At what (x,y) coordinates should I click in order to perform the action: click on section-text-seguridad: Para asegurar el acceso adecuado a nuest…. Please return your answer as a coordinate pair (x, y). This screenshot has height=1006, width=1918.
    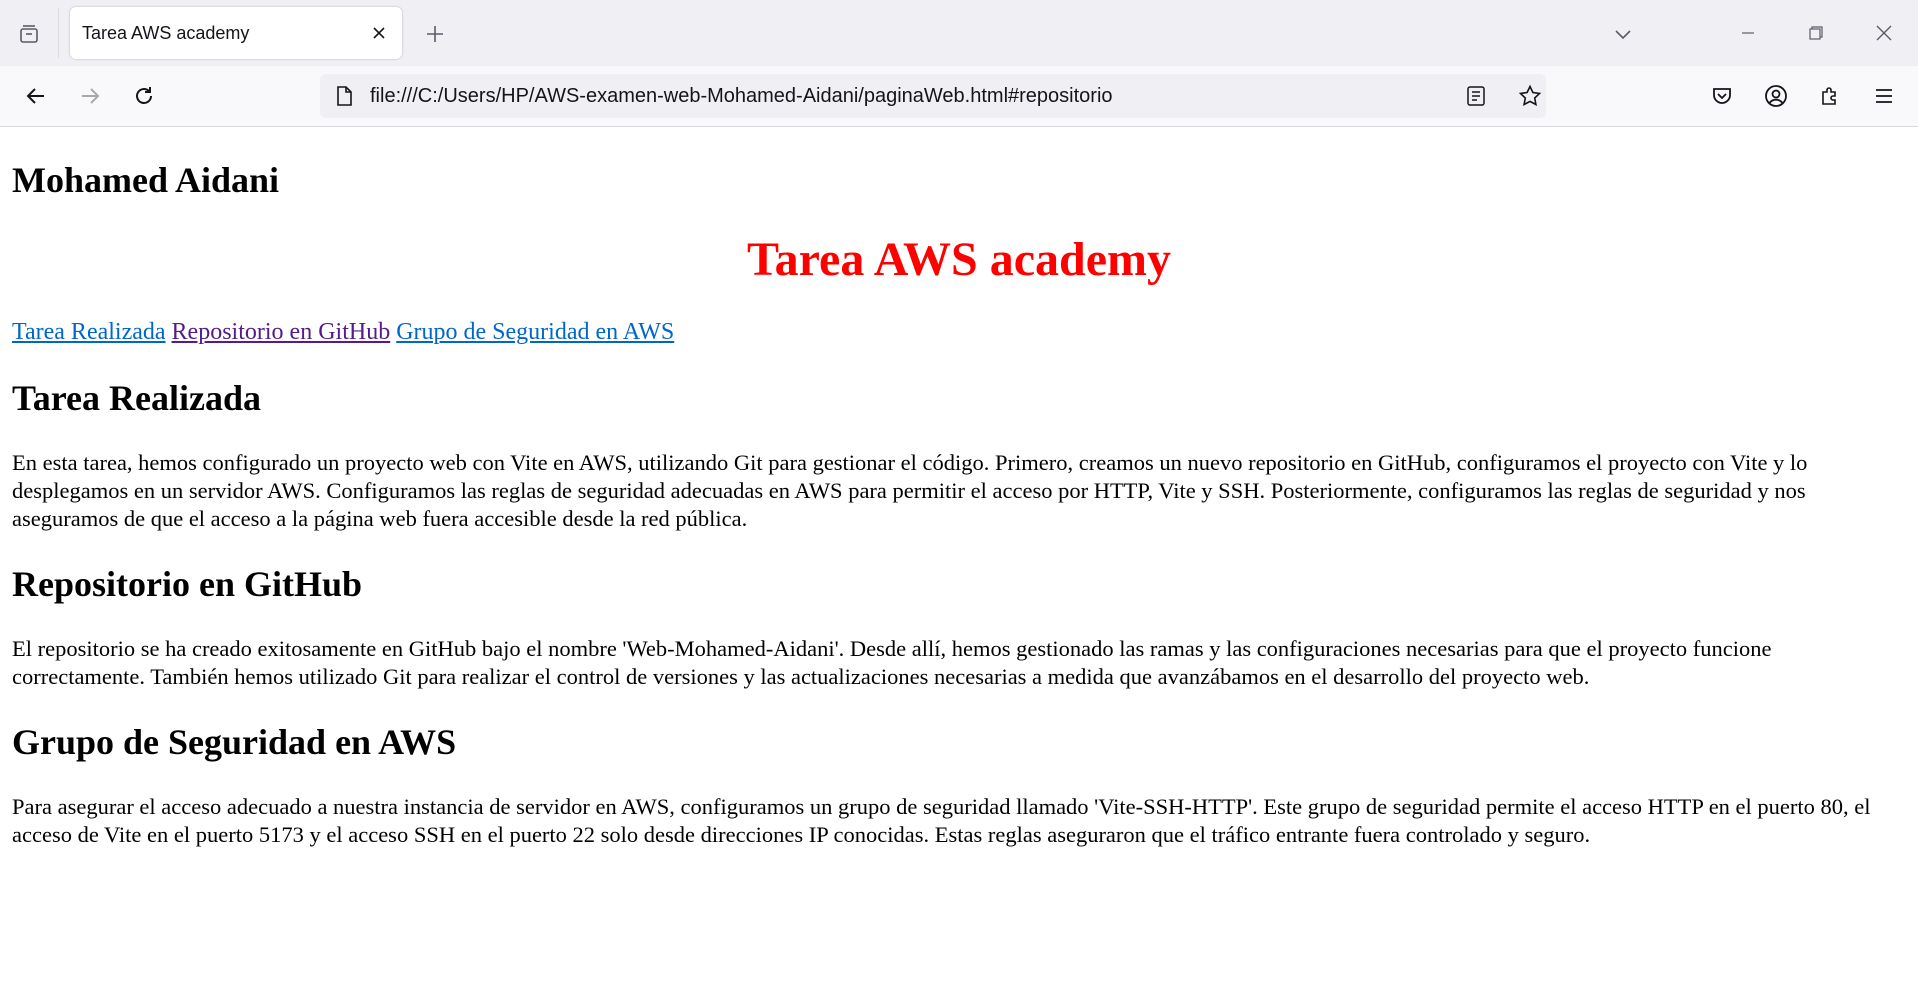
    Looking at the image, I should click on (941, 820).